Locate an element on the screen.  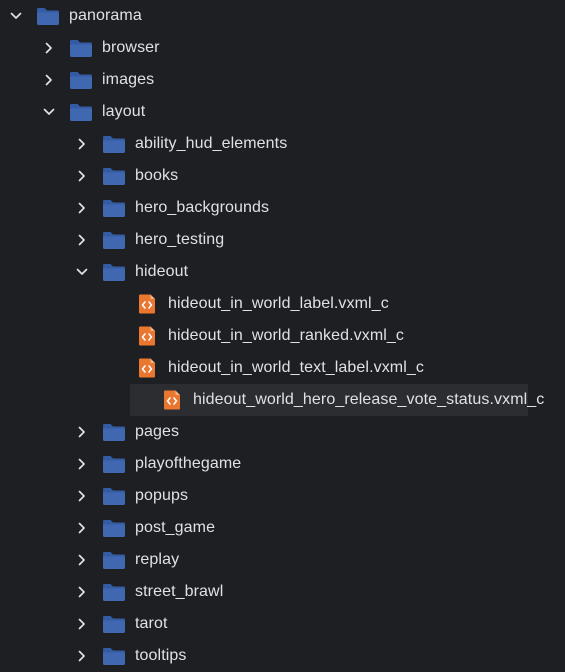
tree-folder-item: hero_backgrounds is located at coordinates (282, 208).